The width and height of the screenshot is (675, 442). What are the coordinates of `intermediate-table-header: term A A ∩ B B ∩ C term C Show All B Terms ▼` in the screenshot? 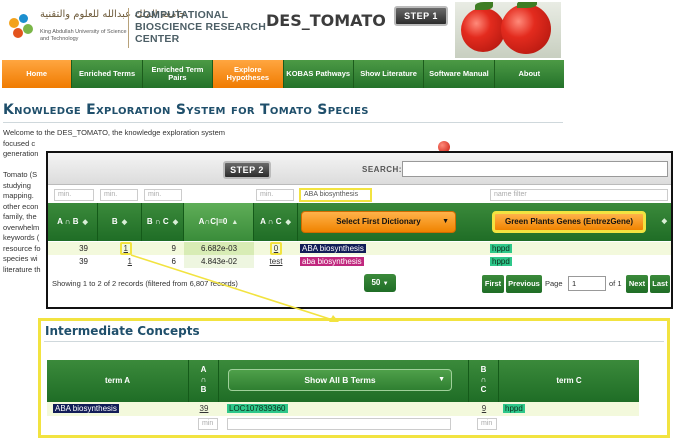 It's located at (343, 381).